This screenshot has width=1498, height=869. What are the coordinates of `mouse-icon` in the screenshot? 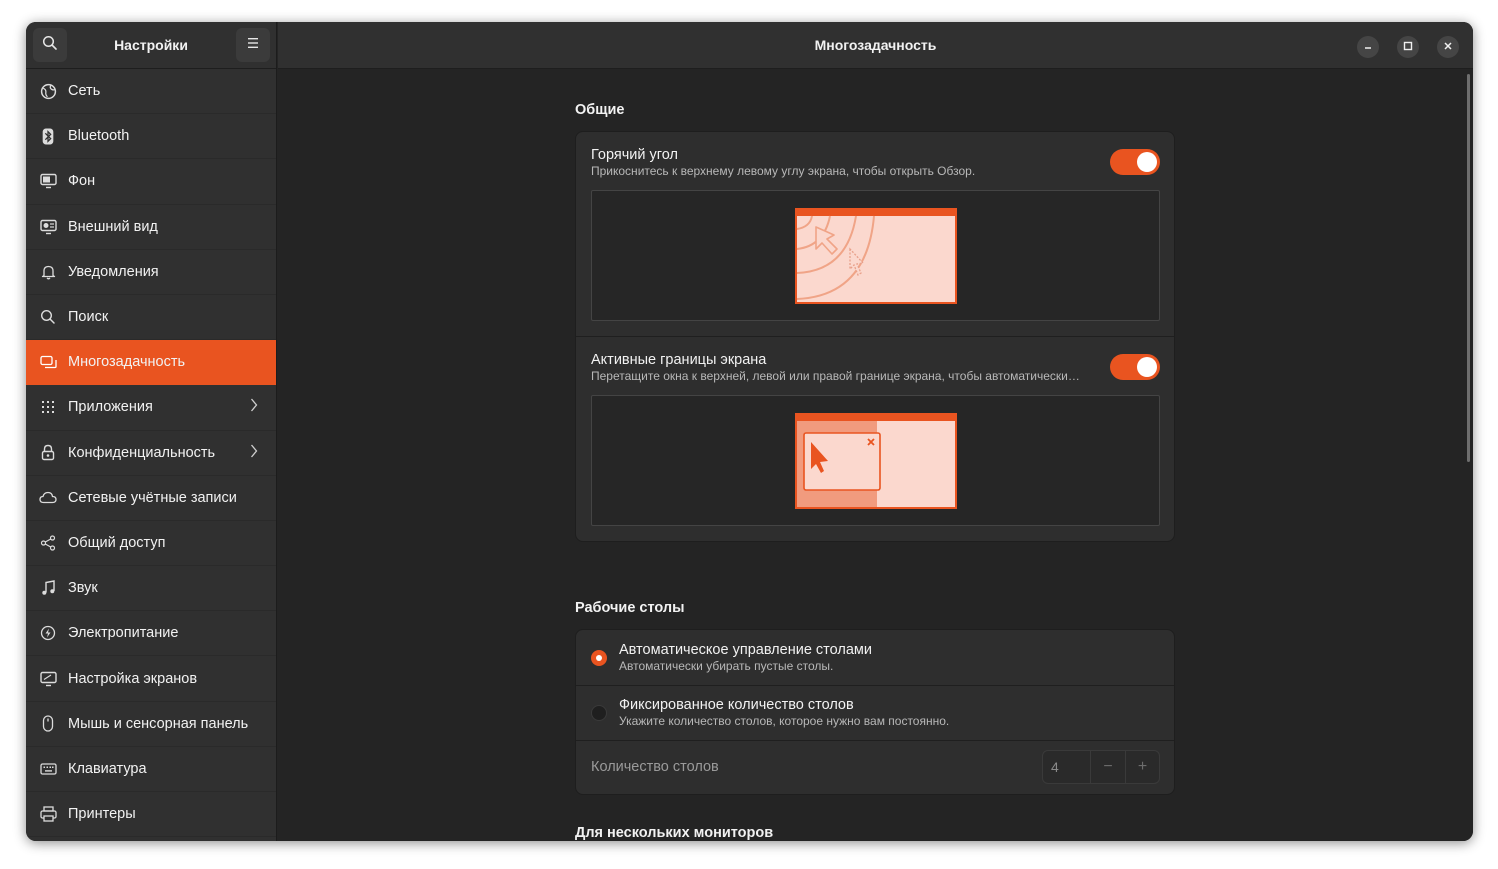 It's located at (48, 724).